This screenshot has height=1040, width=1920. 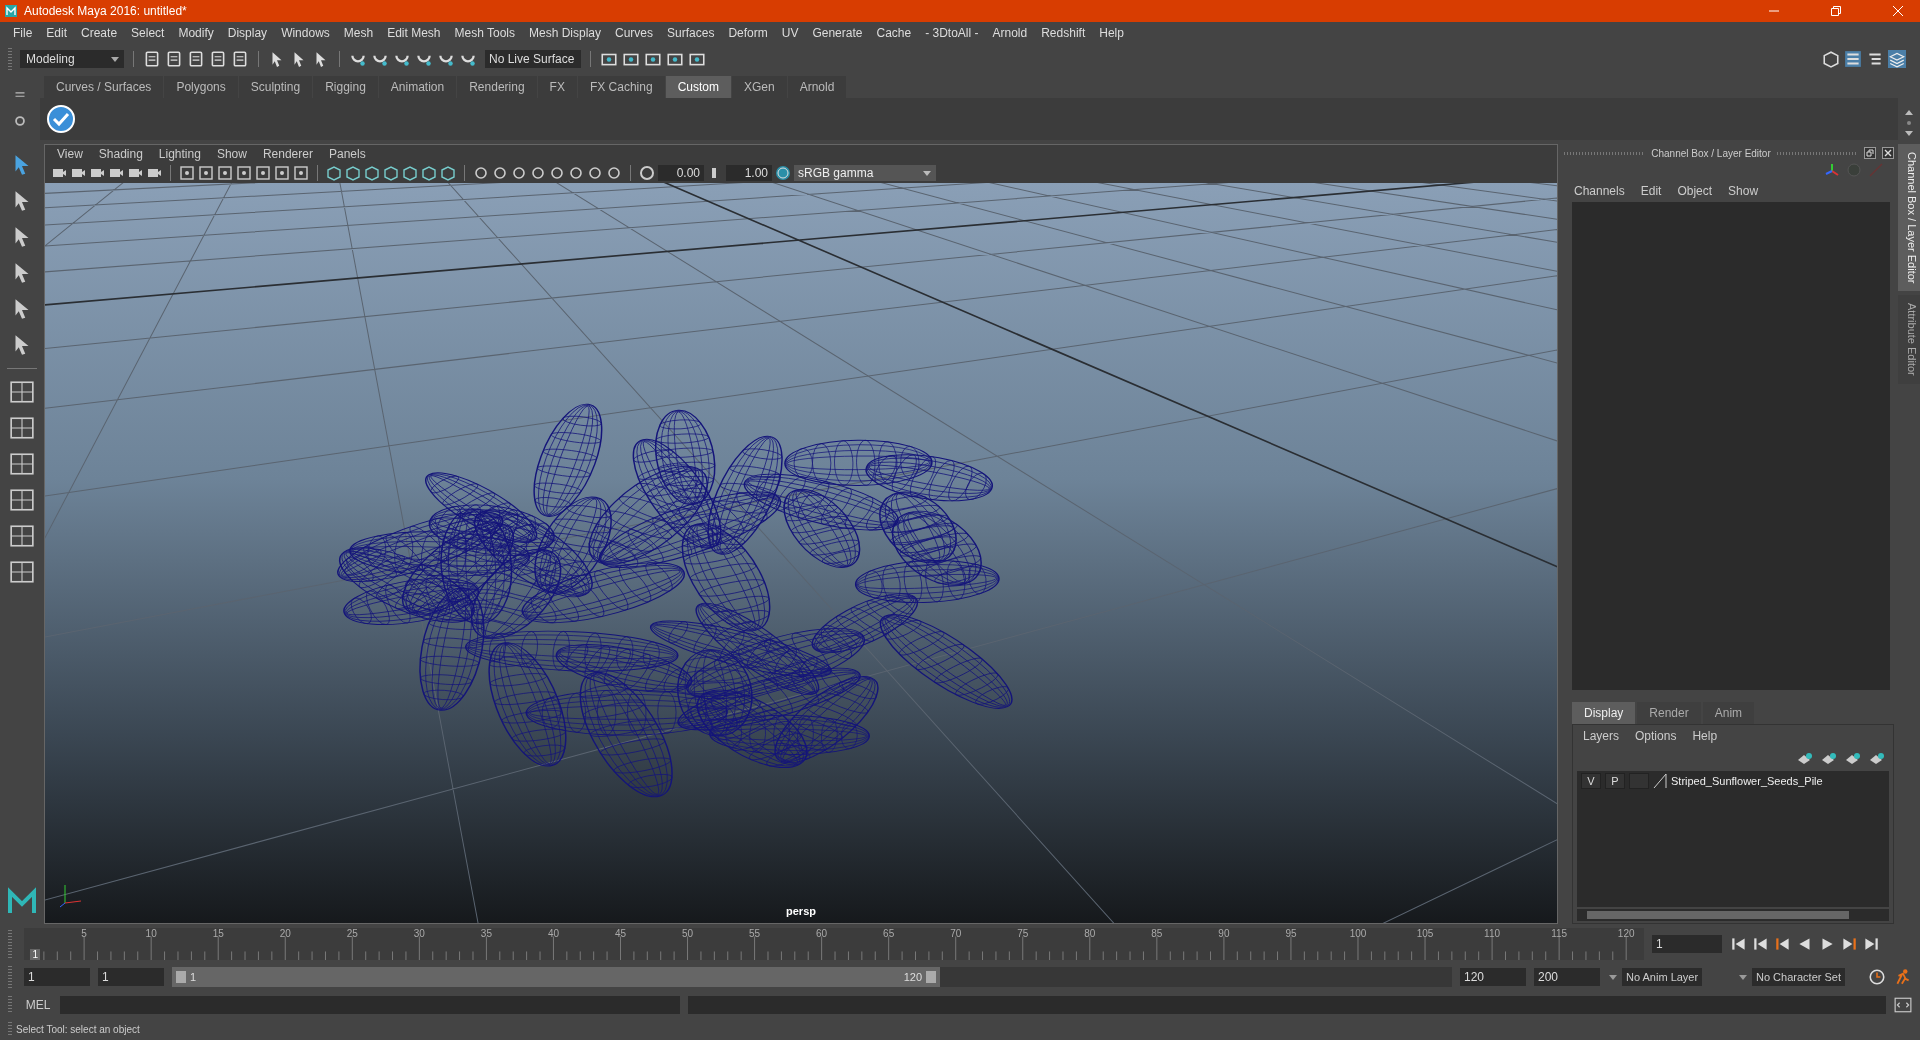 What do you see at coordinates (345, 87) in the screenshot?
I see `shelf-tab: Rigging` at bounding box center [345, 87].